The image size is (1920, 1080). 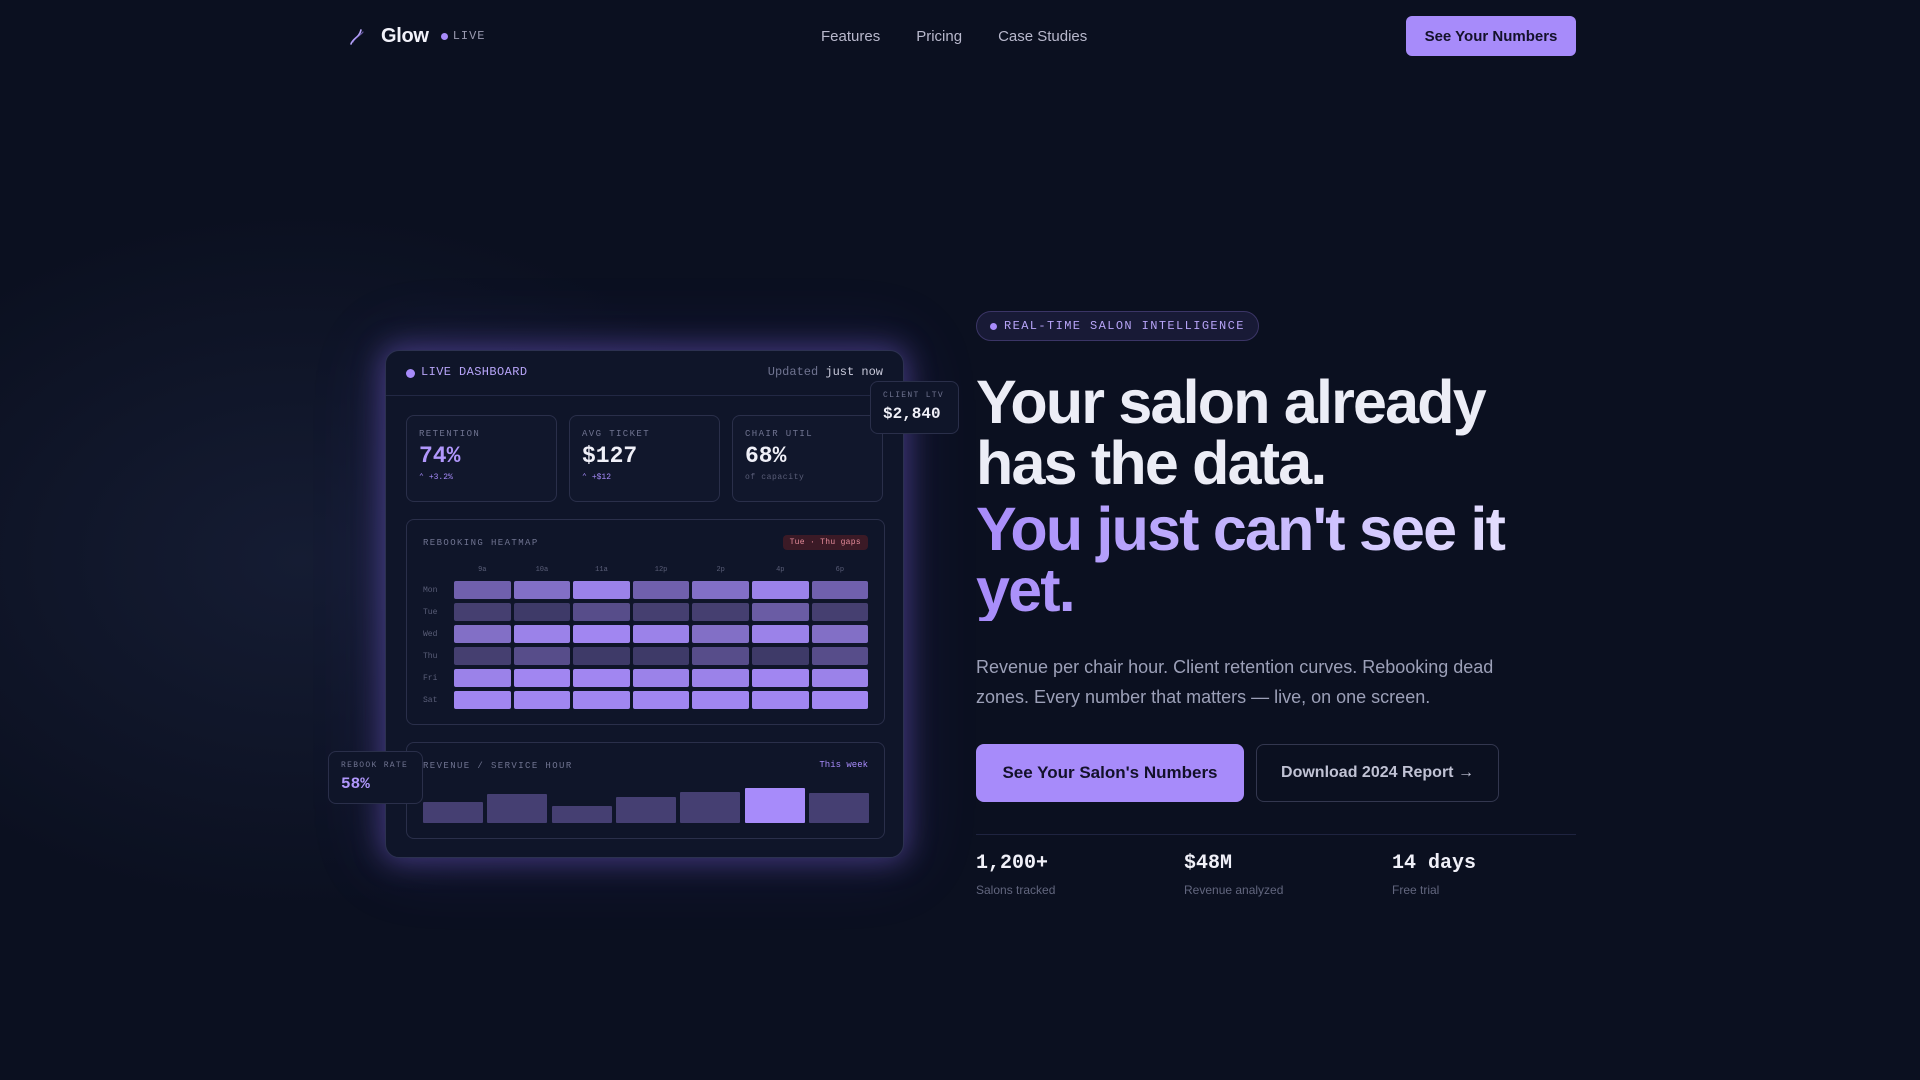 What do you see at coordinates (1012, 863) in the screenshot?
I see `stat-value: 1,200+` at bounding box center [1012, 863].